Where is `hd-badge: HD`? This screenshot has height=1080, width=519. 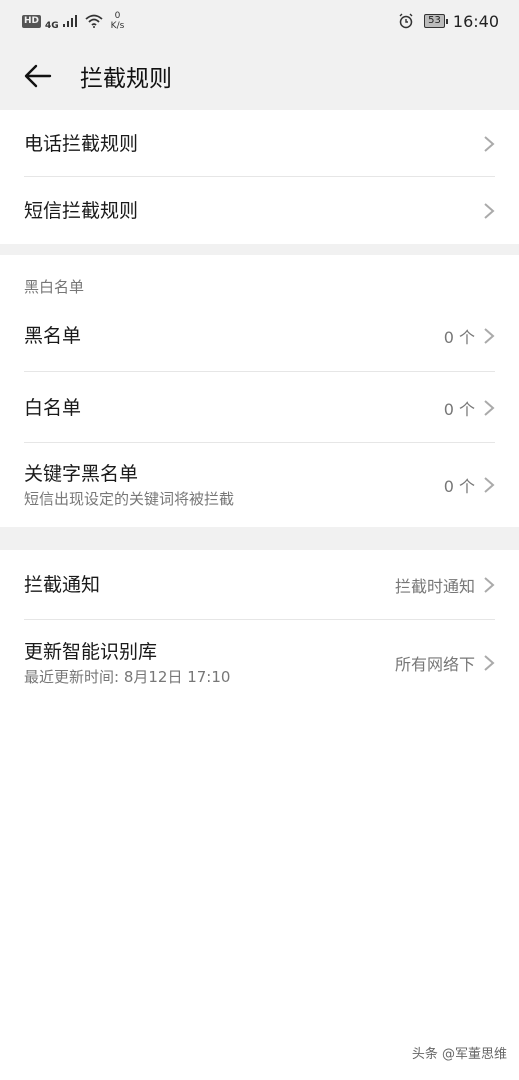
hd-badge: HD is located at coordinates (32, 21).